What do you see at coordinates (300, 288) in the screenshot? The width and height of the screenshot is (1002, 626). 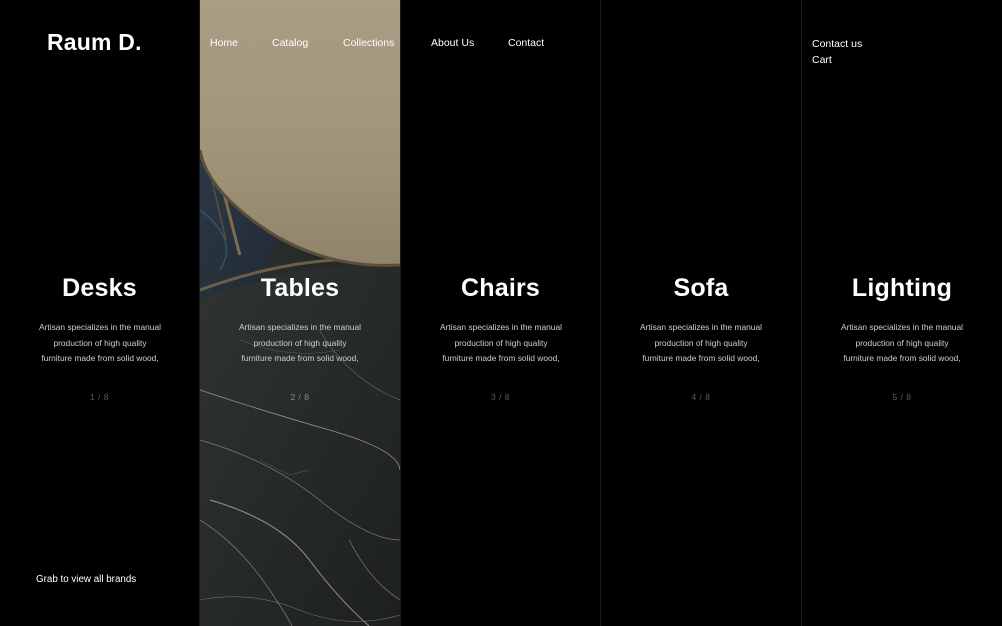 I see `category-title: Tables` at bounding box center [300, 288].